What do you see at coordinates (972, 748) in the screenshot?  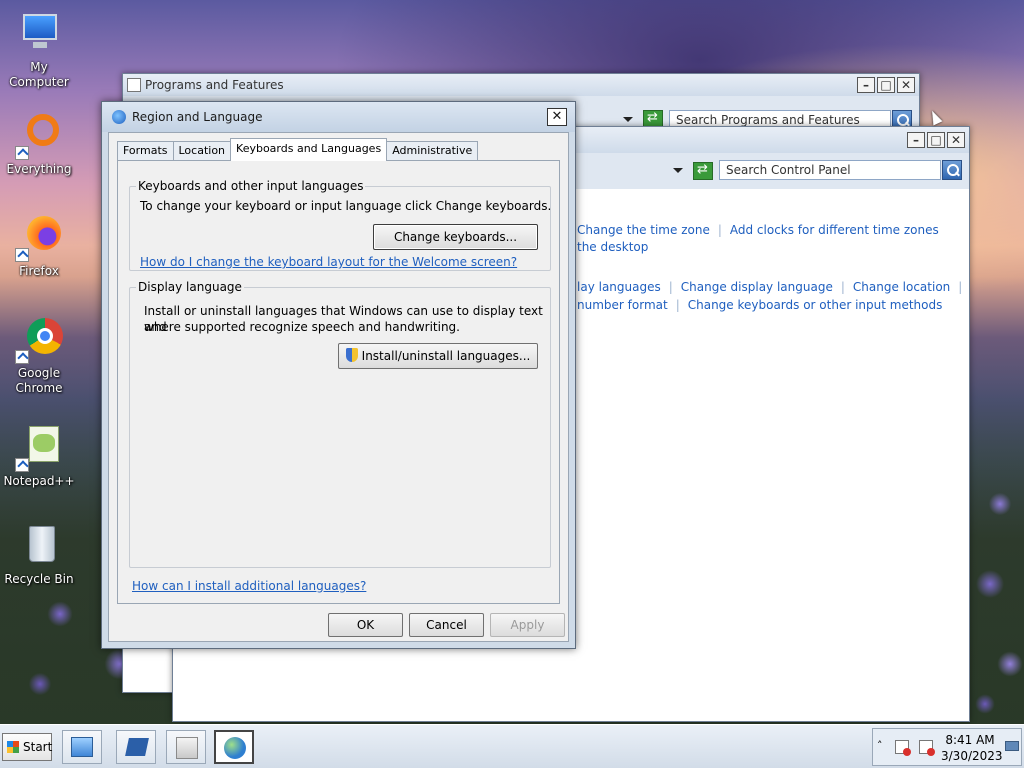 I see `taskbar-clock: 8:41 AM 3/30/2023` at bounding box center [972, 748].